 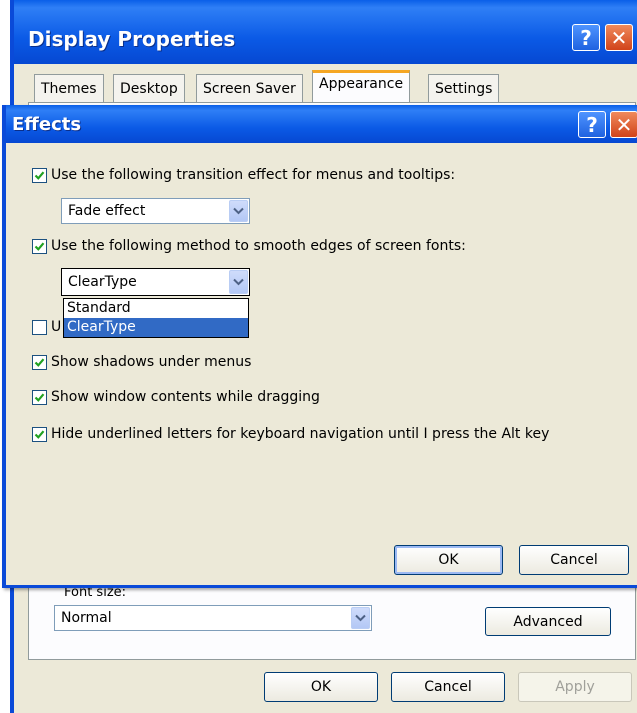 I want to click on font-size-select: Normal, so click(x=213, y=618).